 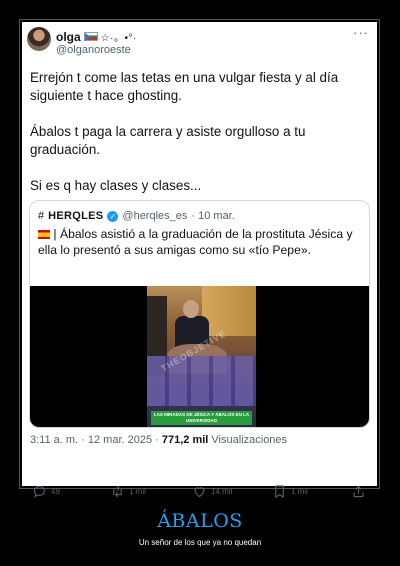 What do you see at coordinates (137, 491) in the screenshot?
I see `retweet-count: 1 mil` at bounding box center [137, 491].